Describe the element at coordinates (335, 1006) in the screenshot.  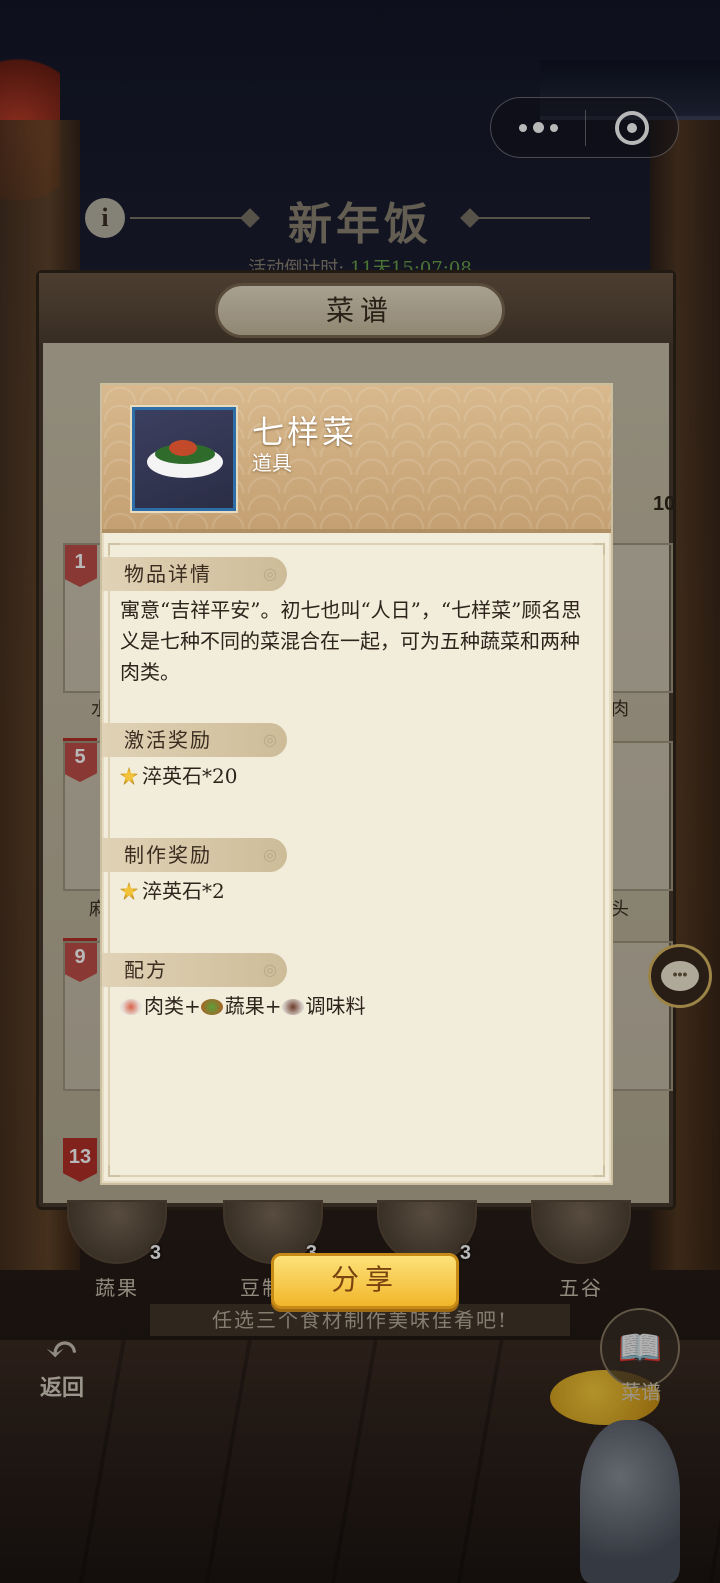
I see `recipe-part: 调味料` at that location.